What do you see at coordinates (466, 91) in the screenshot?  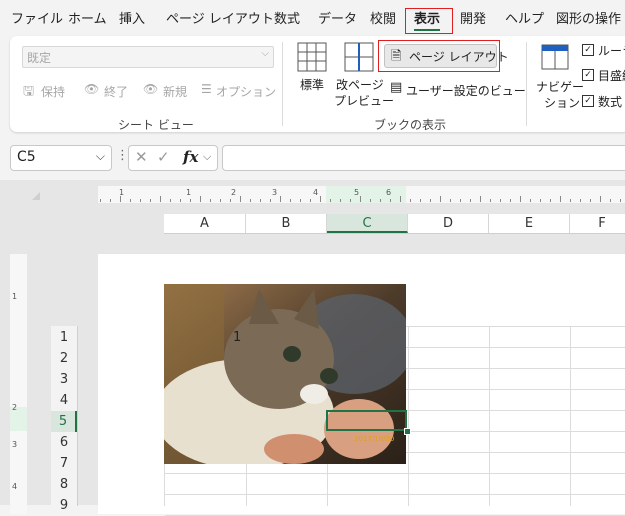 I see `custom-views-label: ユーザー設定のビュー` at bounding box center [466, 91].